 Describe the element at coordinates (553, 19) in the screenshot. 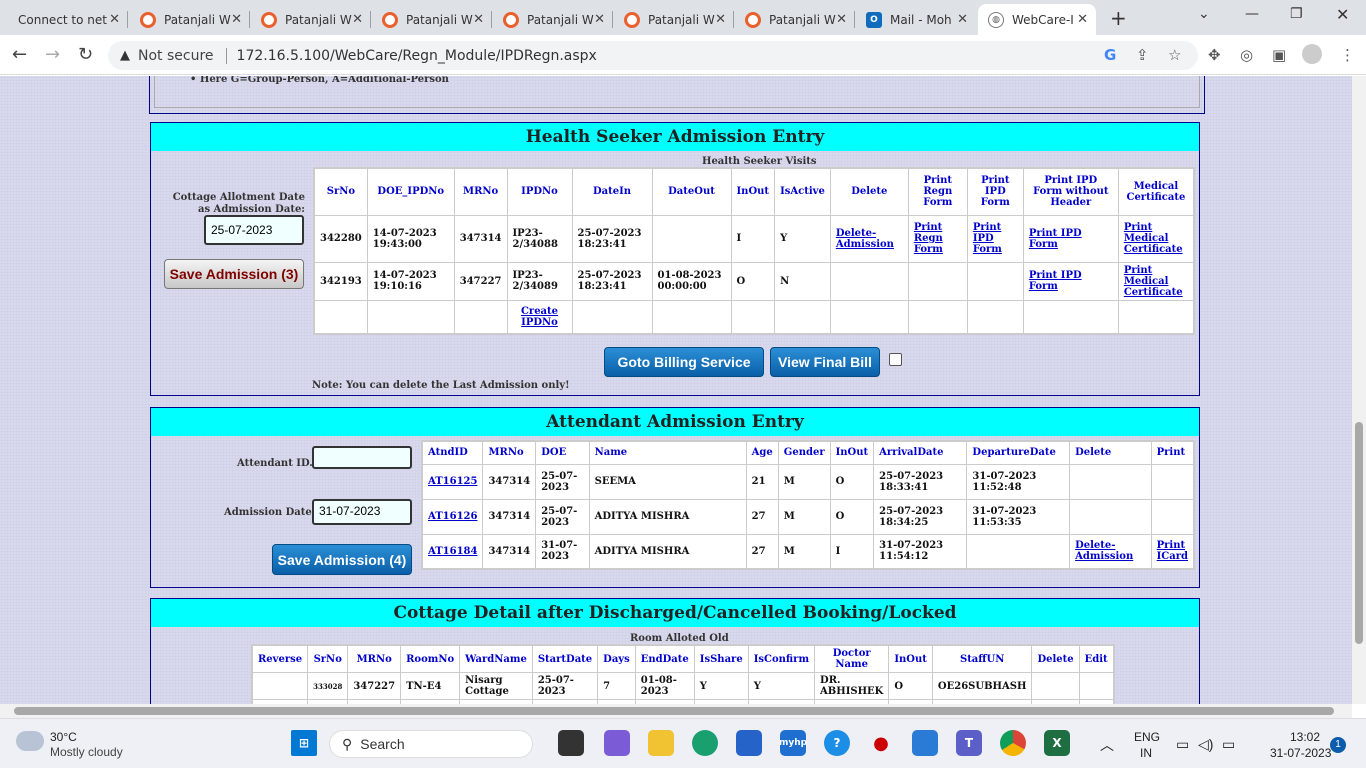

I see `tab-5: Patanjali W ✕` at that location.